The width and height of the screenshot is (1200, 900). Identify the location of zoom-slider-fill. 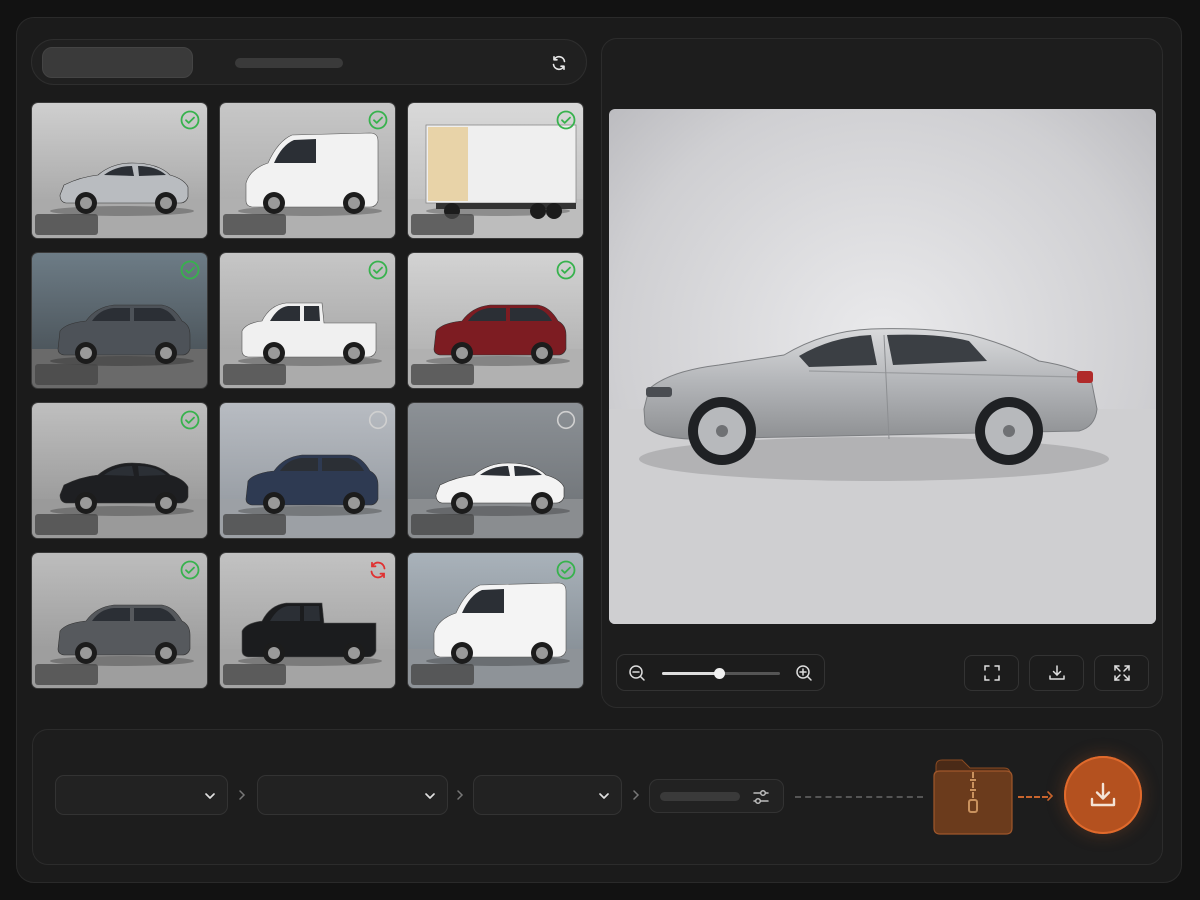
(690, 673).